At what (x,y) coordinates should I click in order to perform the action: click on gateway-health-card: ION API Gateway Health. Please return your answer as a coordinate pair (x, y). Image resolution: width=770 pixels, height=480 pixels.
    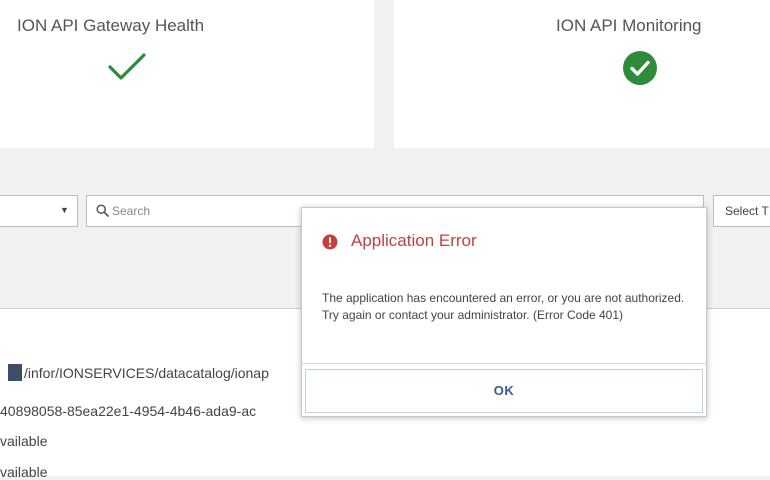
    Looking at the image, I should click on (187, 74).